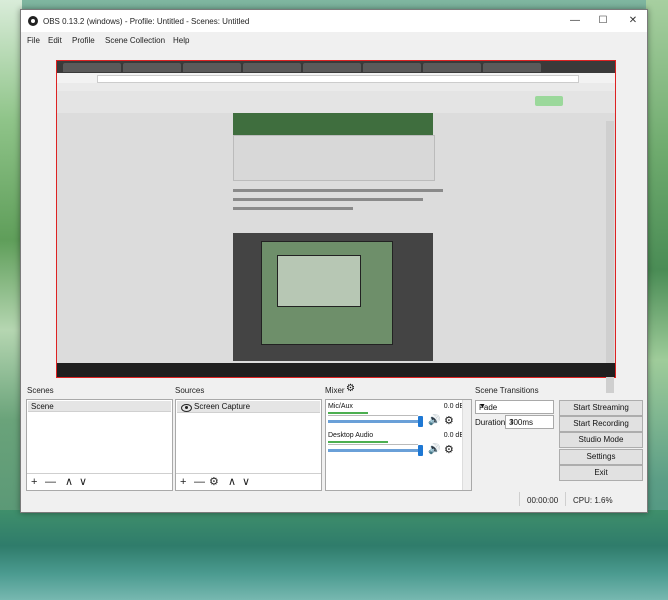  I want to click on mixer-track-desktop: Desktop Audio 0.0 dB 🔊 ⚙, so click(396, 450).